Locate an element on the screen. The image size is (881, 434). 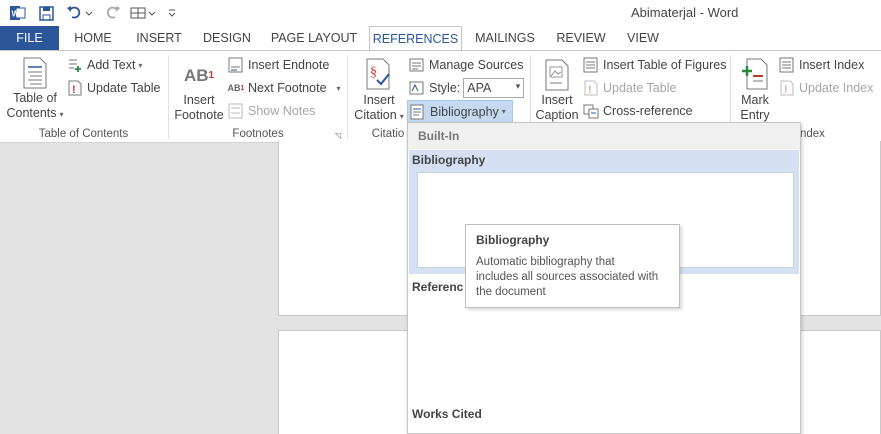
group-label-footnotes: Footnotes is located at coordinates (258, 134).